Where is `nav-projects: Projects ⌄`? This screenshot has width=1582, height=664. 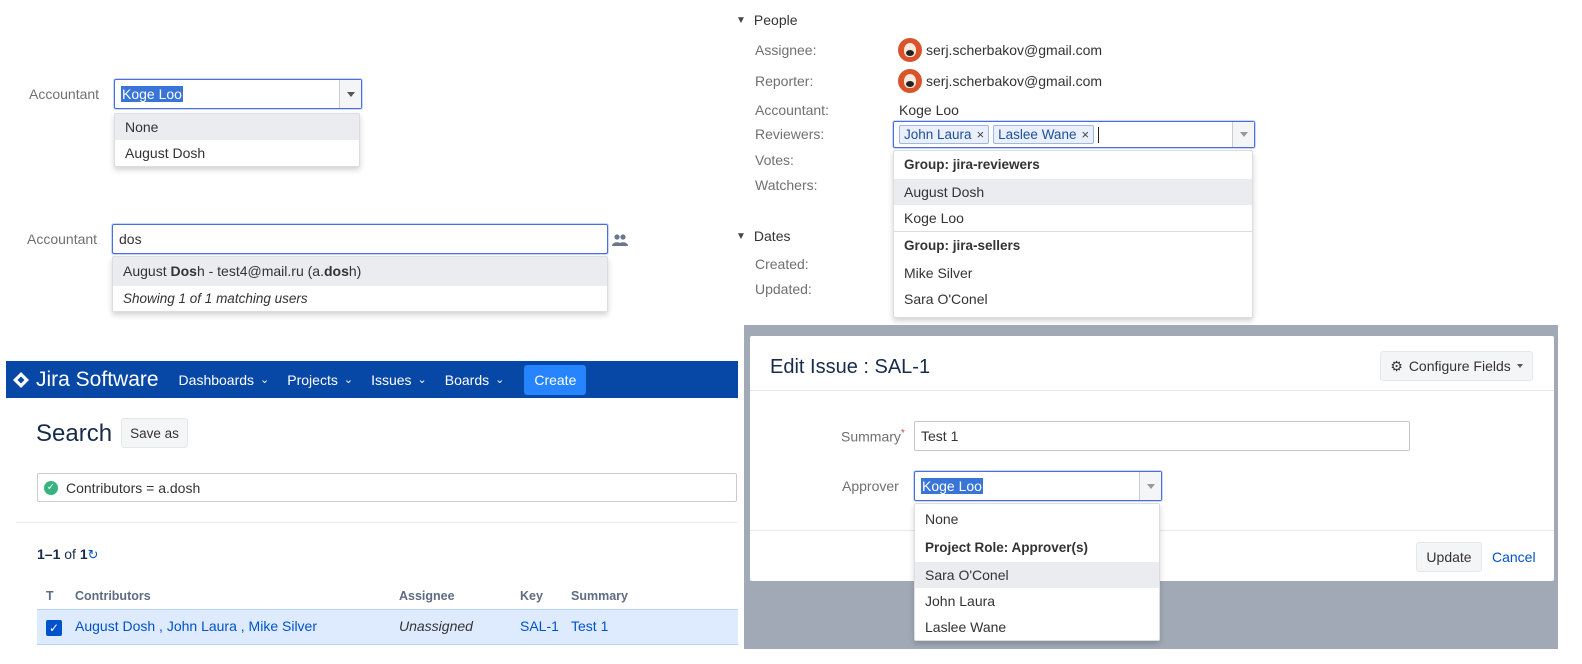
nav-projects: Projects ⌄ is located at coordinates (320, 380).